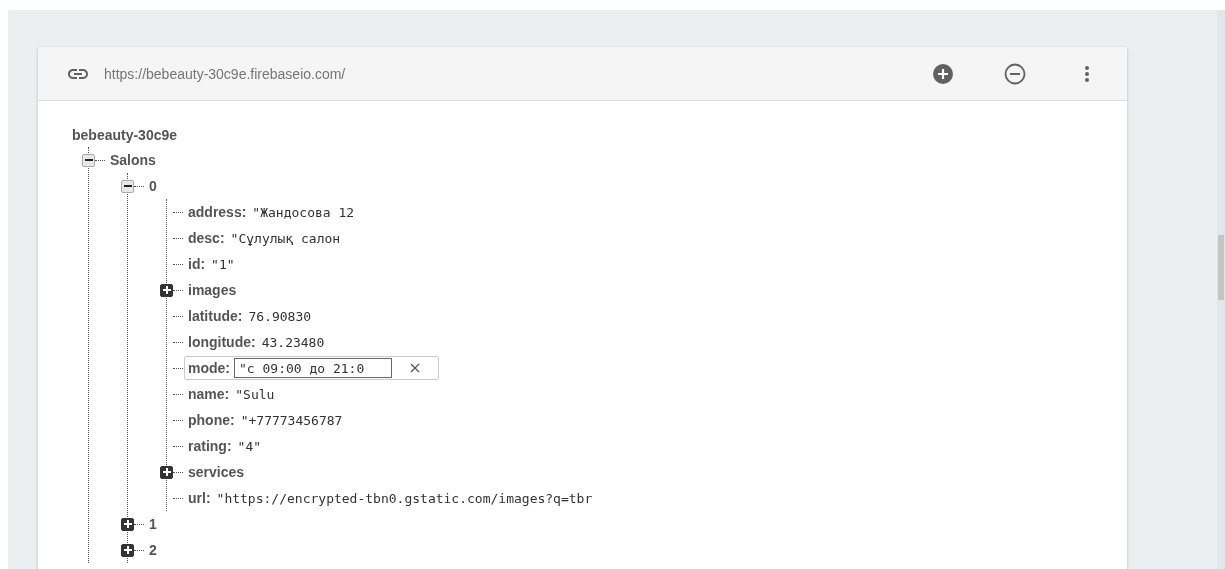 The height and width of the screenshot is (569, 1225). I want to click on value-text: "https://encrypted-tbn0.gstatic.com/images?q=tbr, so click(404, 498).